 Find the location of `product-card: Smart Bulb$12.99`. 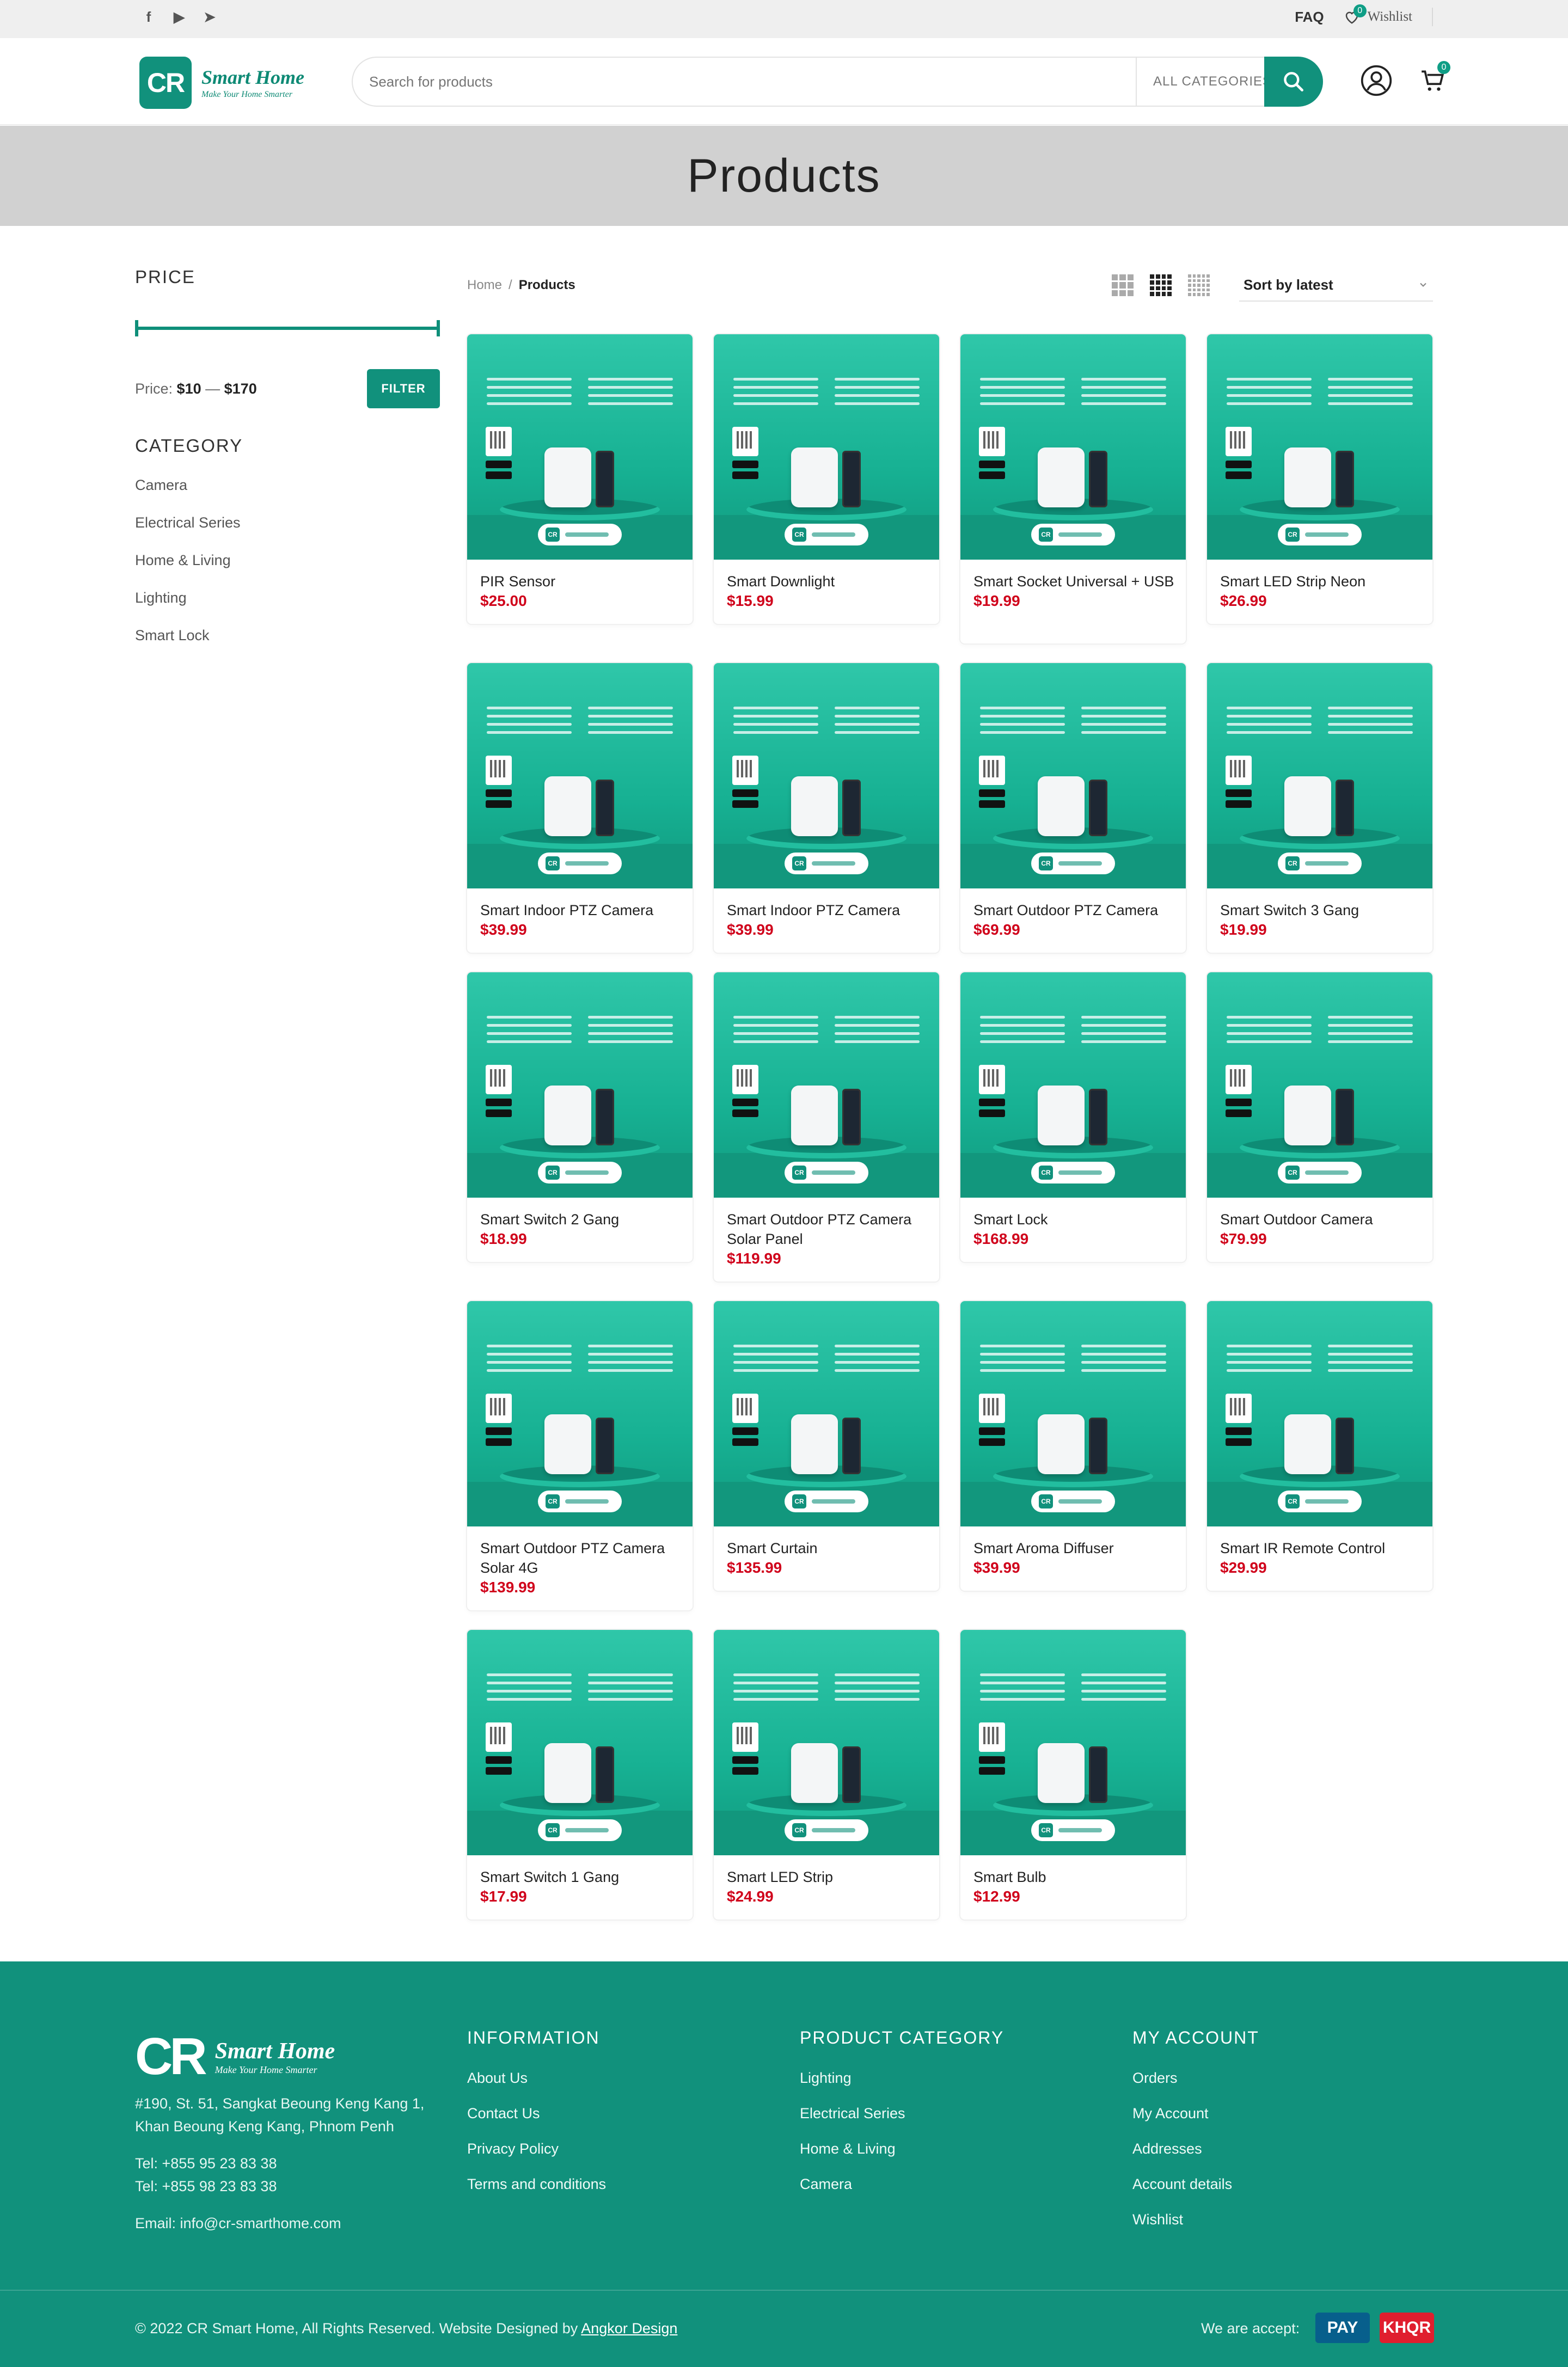

product-card: Smart Bulb$12.99 is located at coordinates (1073, 1775).